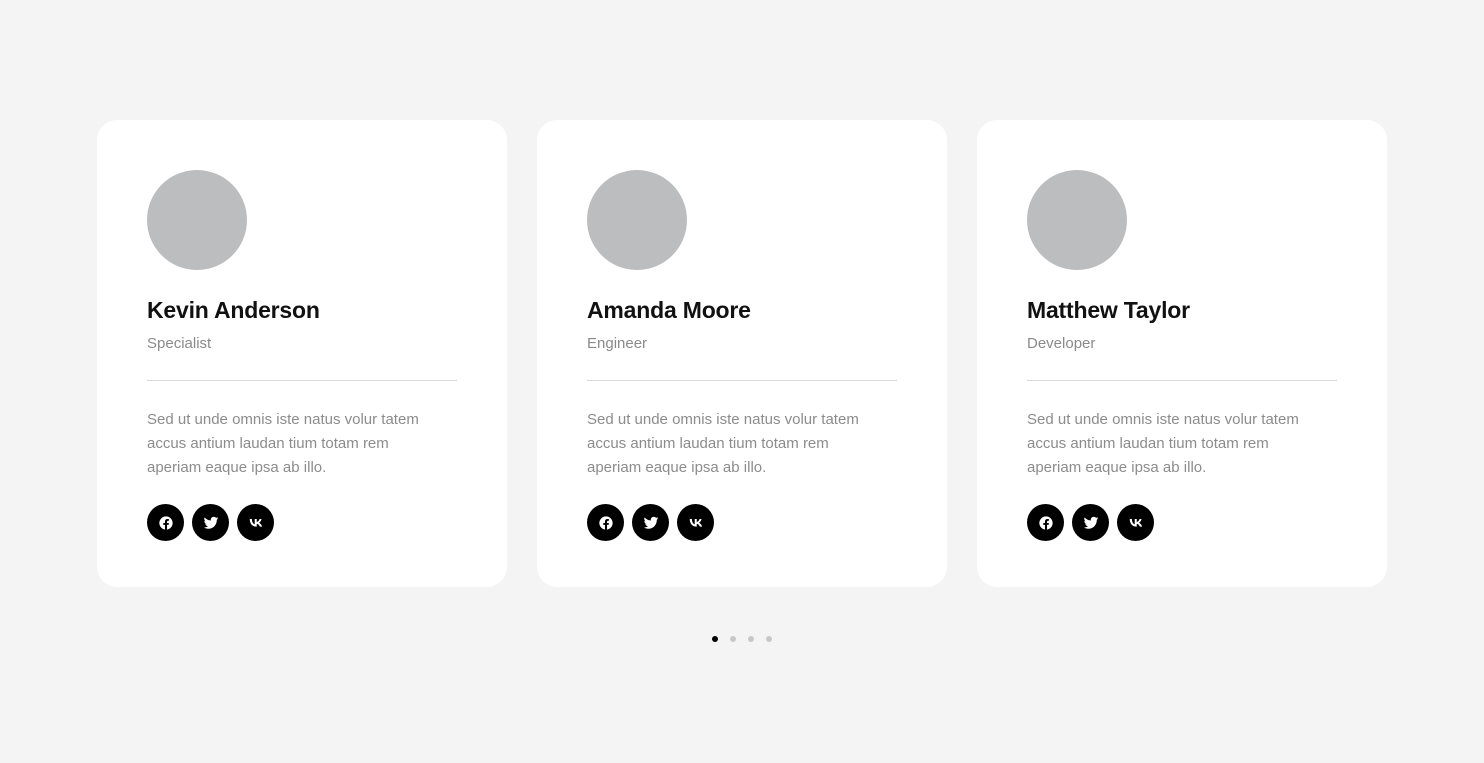 Image resolution: width=1484 pixels, height=763 pixels. I want to click on member-role: Developer, so click(1061, 343).